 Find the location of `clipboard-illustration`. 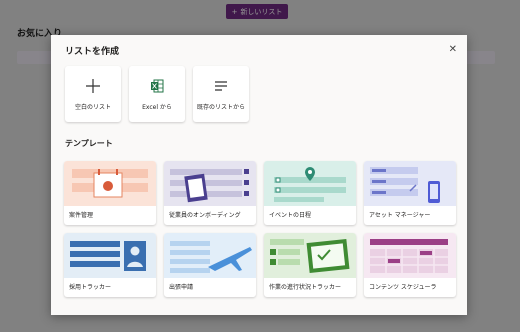

clipboard-illustration is located at coordinates (209, 186).